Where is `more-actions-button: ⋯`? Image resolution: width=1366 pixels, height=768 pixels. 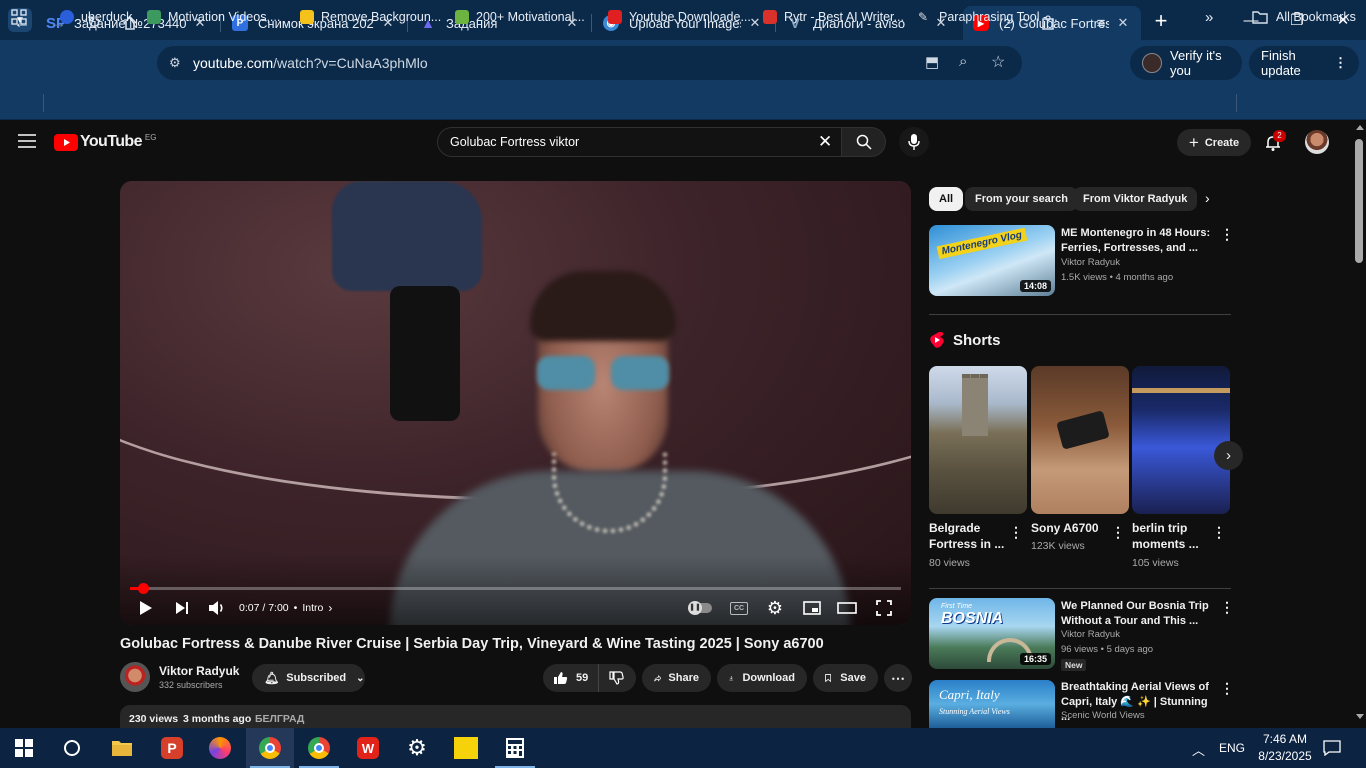 more-actions-button: ⋯ is located at coordinates (898, 678).